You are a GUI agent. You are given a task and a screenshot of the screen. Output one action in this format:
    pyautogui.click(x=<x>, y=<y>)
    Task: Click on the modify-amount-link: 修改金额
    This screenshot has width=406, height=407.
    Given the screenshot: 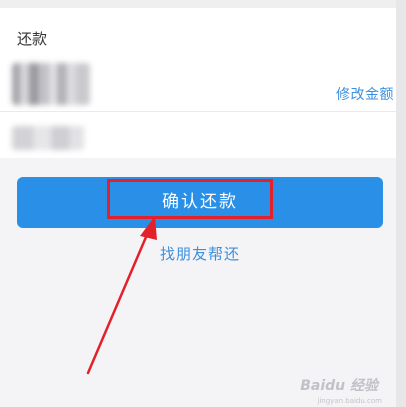 What is the action you would take?
    pyautogui.click(x=365, y=95)
    